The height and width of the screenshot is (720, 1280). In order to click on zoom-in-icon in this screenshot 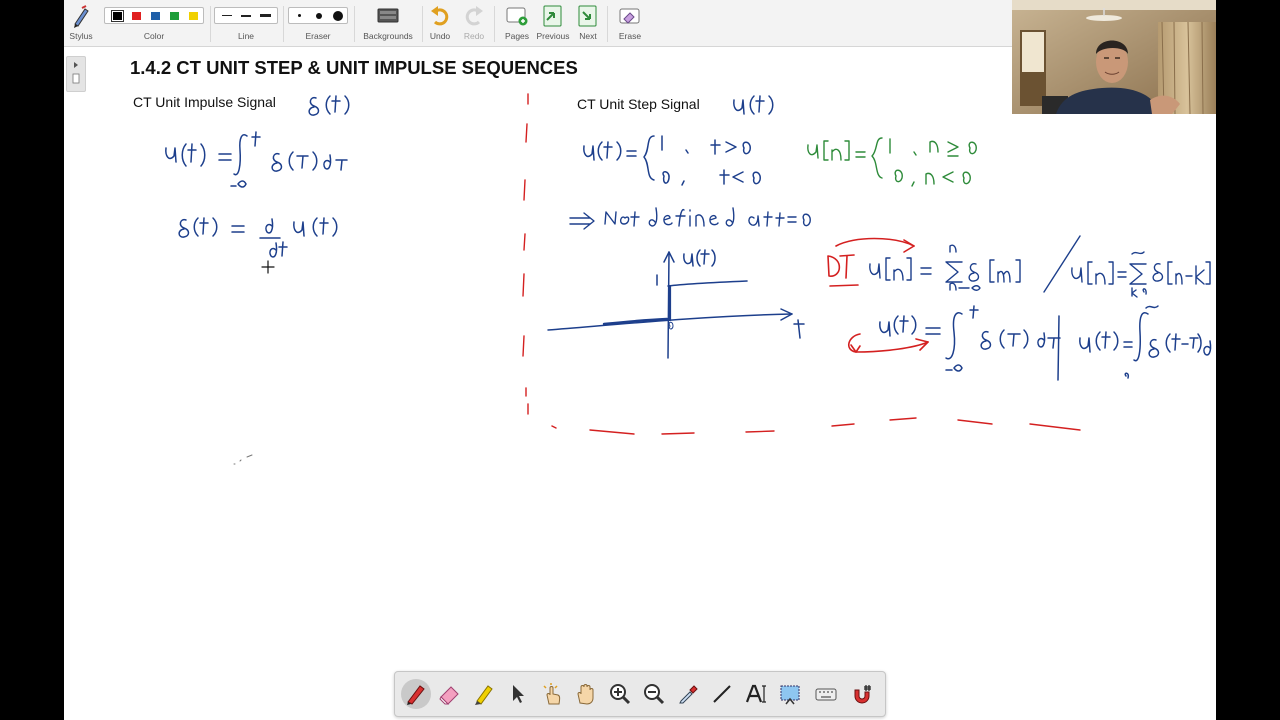, I will do `click(620, 694)`.